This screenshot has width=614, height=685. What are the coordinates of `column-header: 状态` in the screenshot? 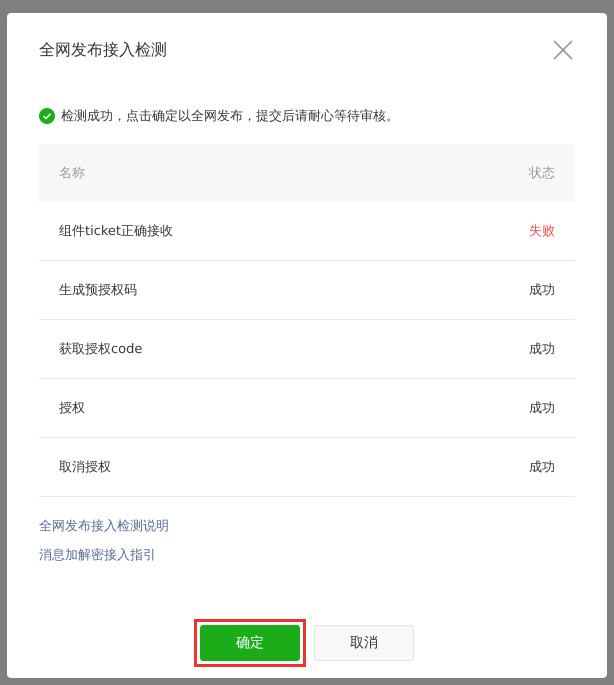 It's located at (542, 173).